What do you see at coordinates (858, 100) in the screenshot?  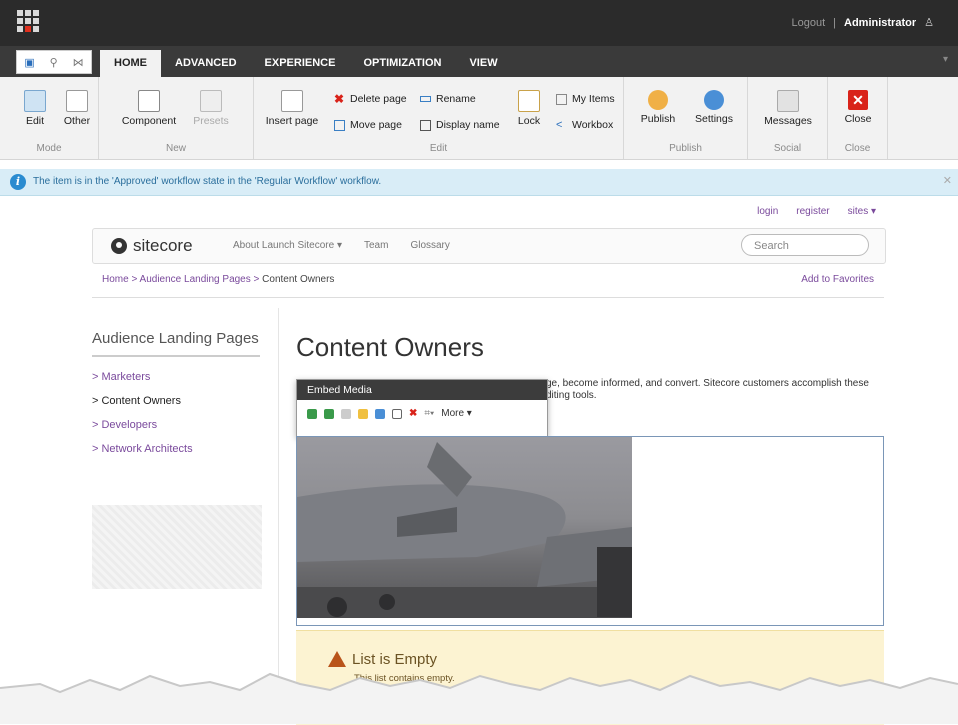 I see `close-icon: ✕` at bounding box center [858, 100].